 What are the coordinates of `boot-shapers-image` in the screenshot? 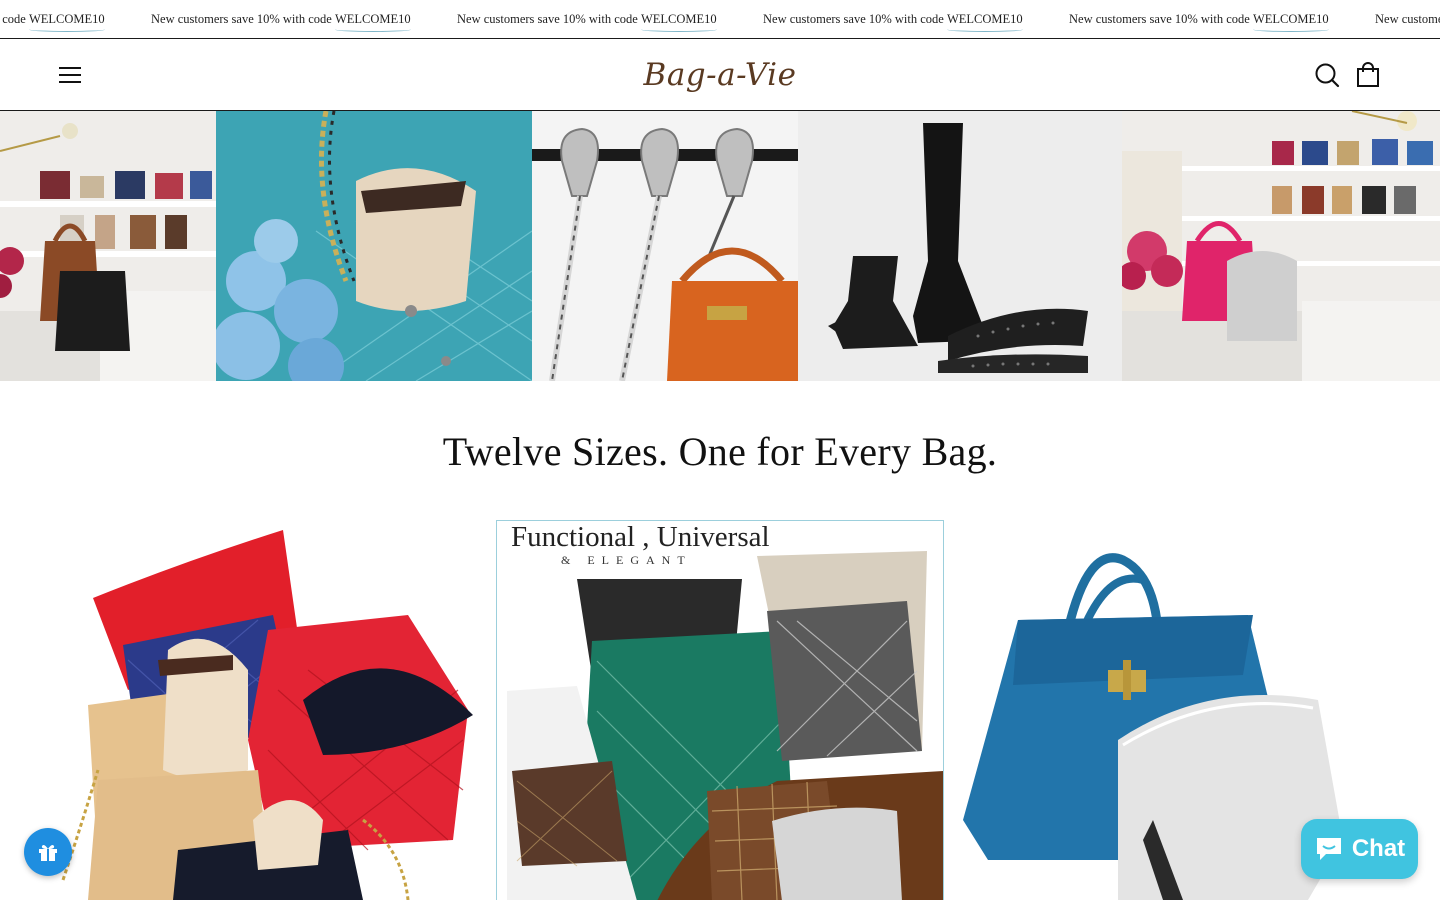 It's located at (960, 246).